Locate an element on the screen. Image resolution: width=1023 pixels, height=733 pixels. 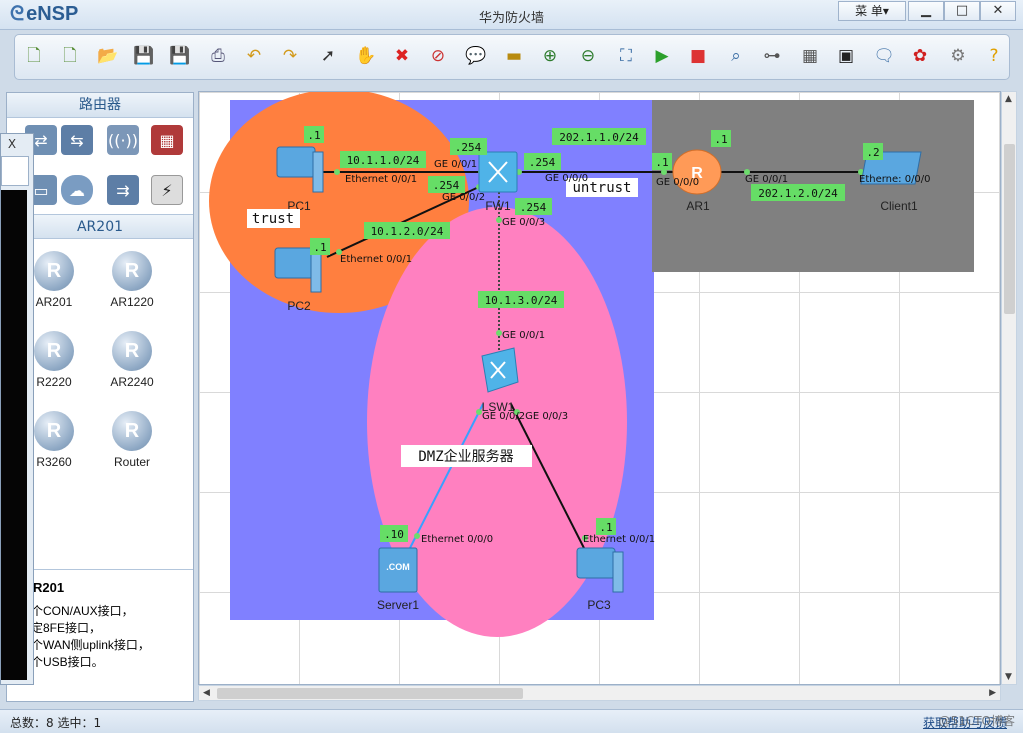
stop-device-icon: ■ is located at coordinates (698, 56).